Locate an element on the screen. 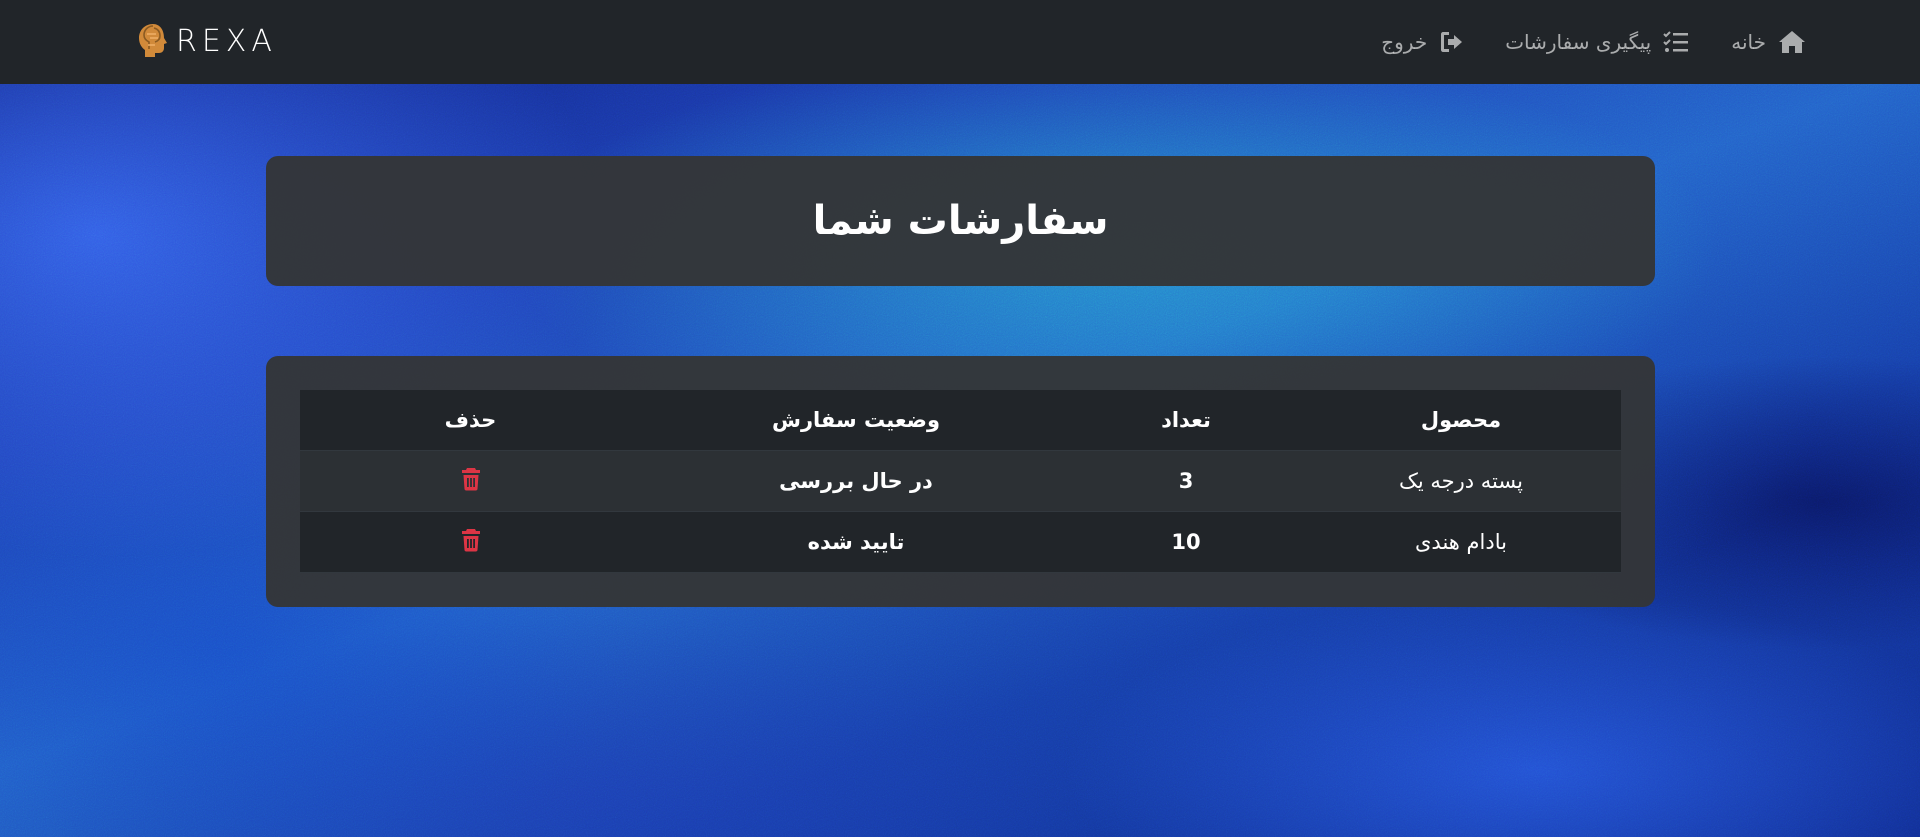 This screenshot has height=837, width=1920. header-product: محصول is located at coordinates (1461, 420).